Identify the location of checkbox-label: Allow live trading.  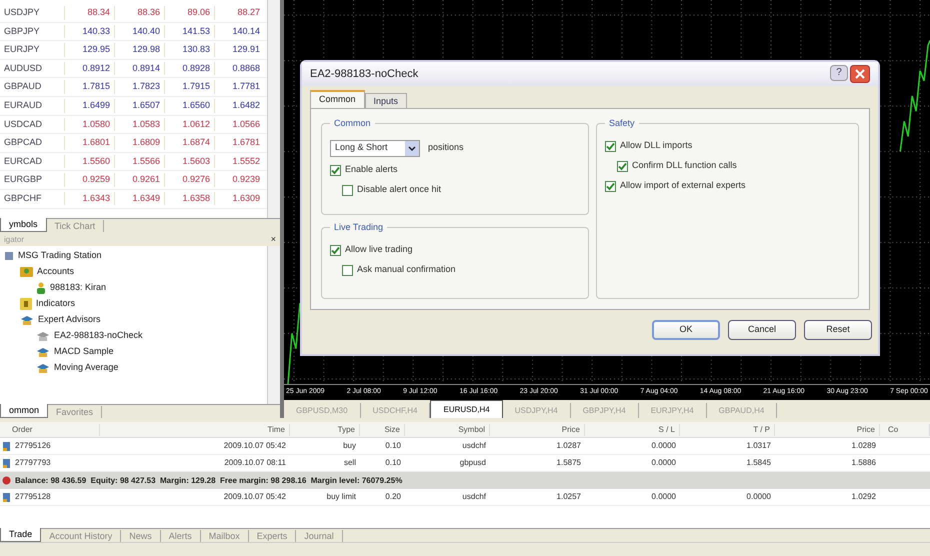
(379, 249).